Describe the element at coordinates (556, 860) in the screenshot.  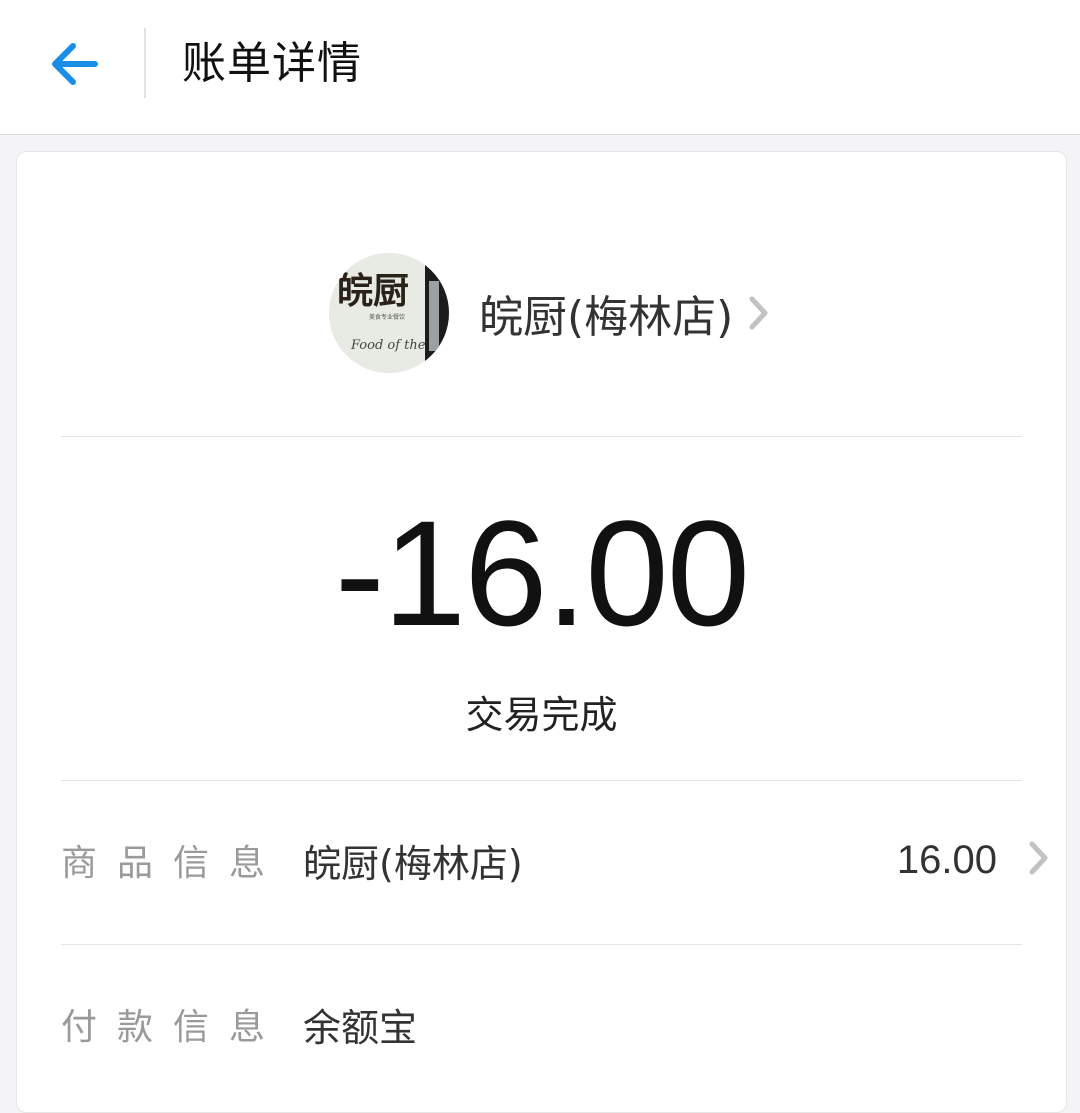
I see `product-info-row: 商品信息 皖厨(梅林店) 16.00` at that location.